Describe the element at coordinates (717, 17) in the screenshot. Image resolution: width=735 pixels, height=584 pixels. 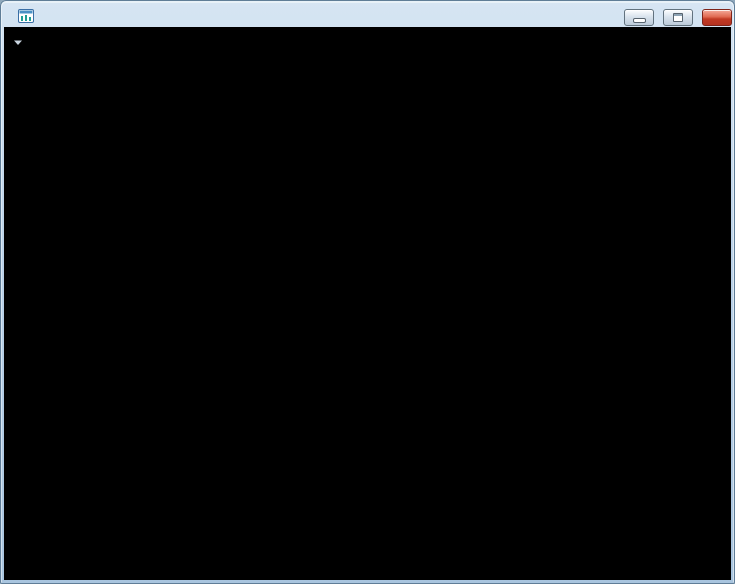
I see `close-button` at that location.